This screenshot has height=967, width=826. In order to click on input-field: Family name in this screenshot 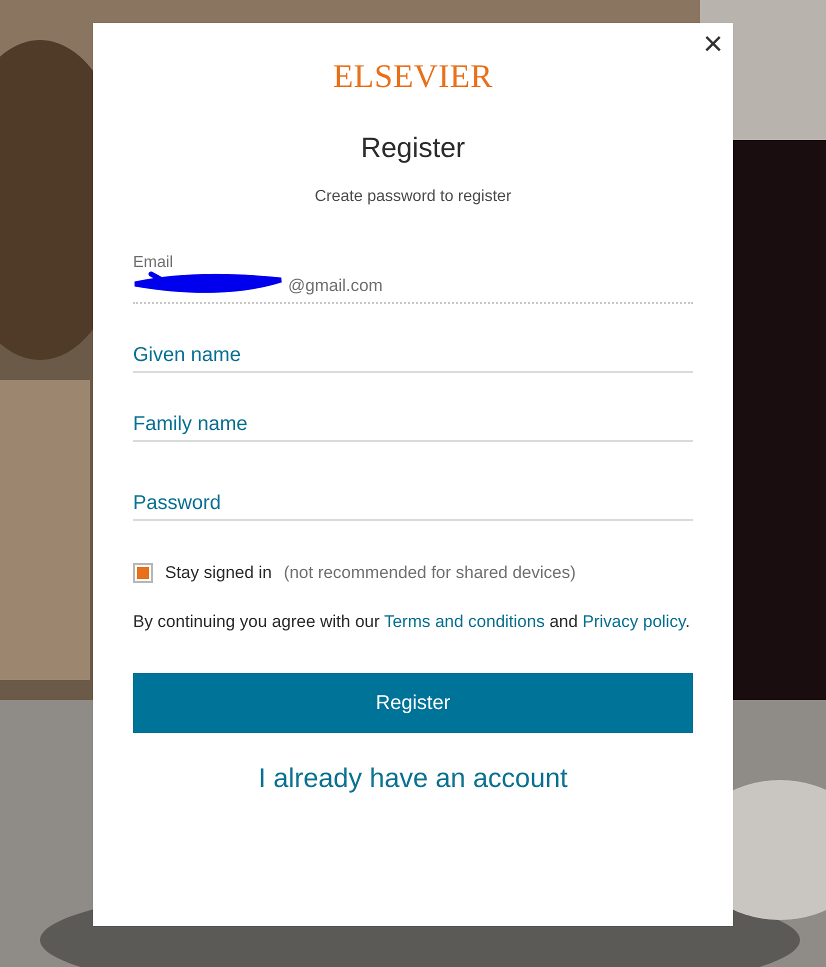, I will do `click(413, 427)`.